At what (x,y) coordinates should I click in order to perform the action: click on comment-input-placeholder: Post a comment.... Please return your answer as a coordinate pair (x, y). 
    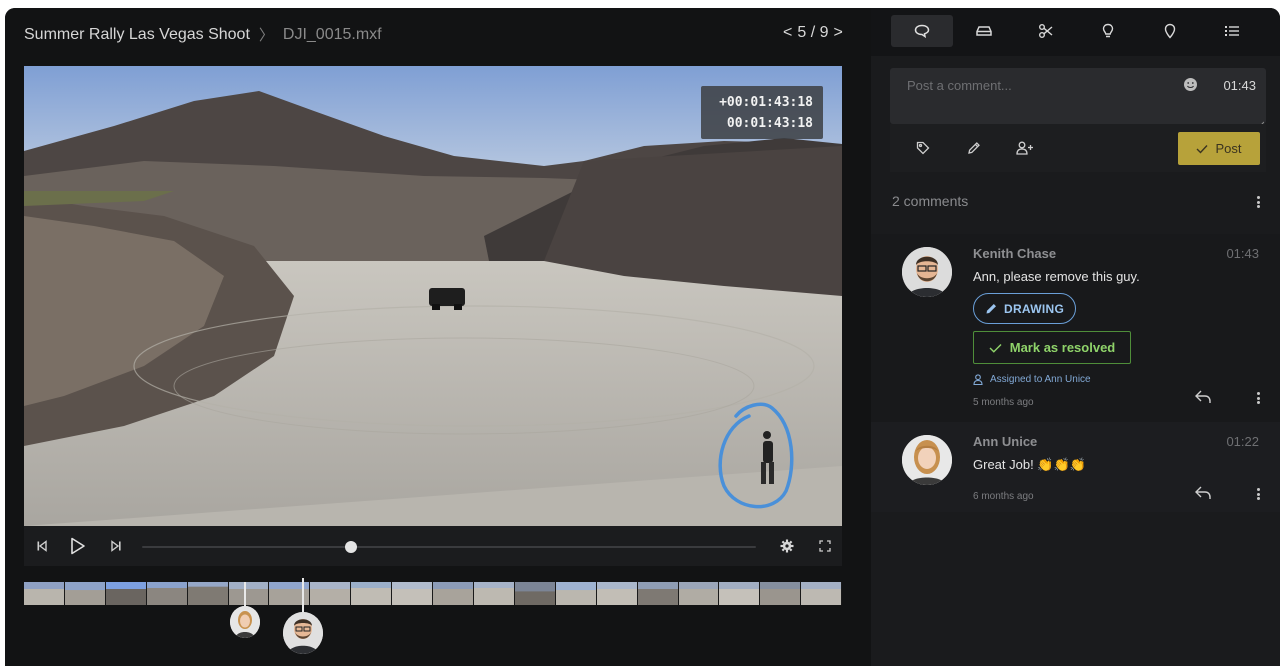
    Looking at the image, I should click on (959, 85).